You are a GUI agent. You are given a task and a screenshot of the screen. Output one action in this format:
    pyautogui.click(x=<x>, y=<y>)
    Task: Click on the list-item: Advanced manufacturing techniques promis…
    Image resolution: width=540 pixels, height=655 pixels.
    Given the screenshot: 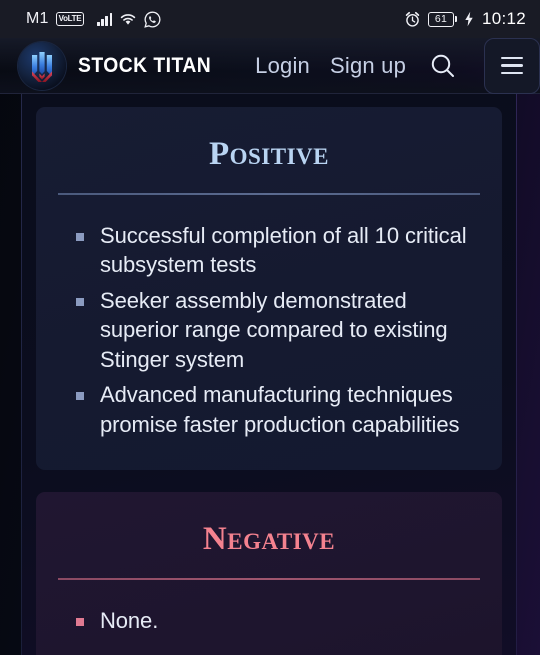 What is the action you would take?
    pyautogui.click(x=276, y=409)
    